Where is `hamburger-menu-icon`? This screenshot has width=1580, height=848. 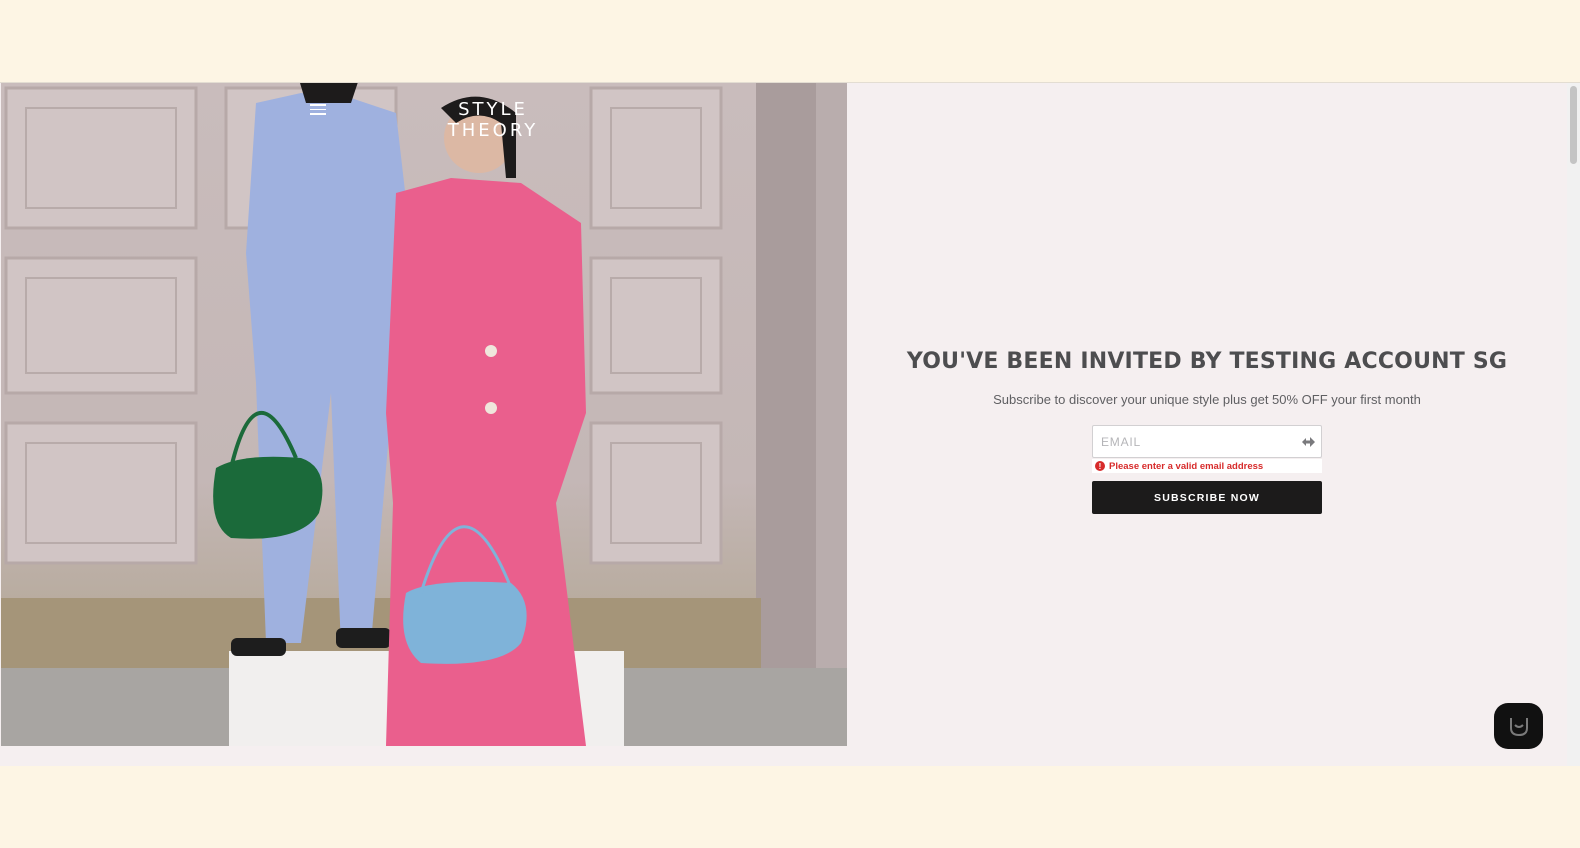
hamburger-menu-icon is located at coordinates (318, 110).